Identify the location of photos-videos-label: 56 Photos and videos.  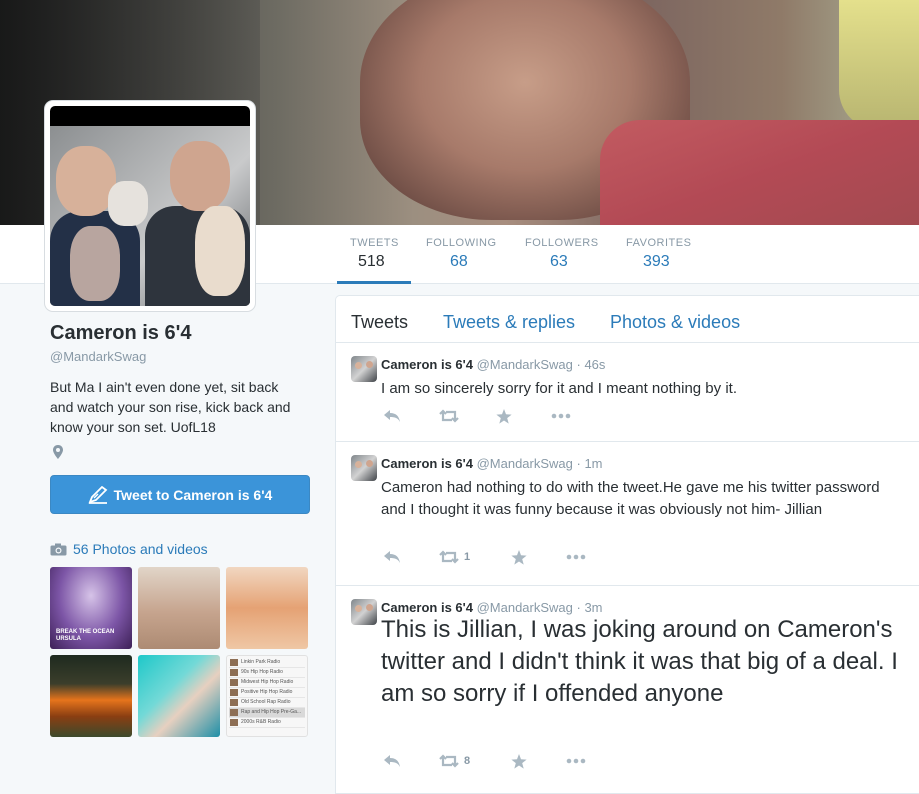
(140, 549).